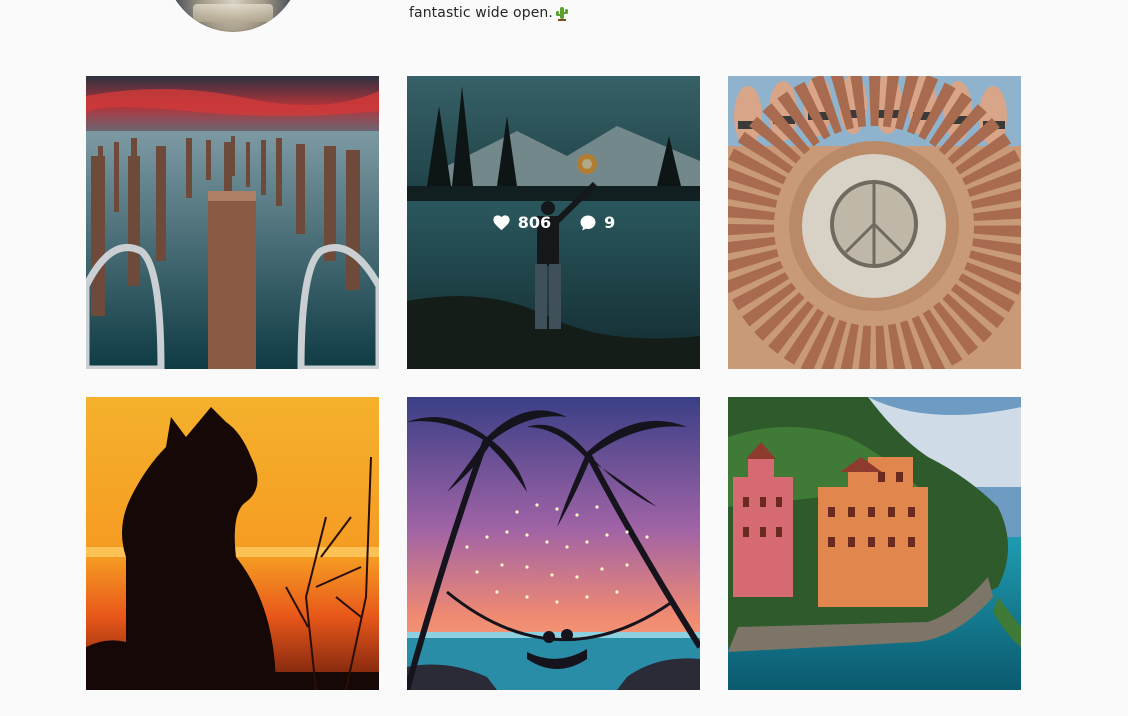  Describe the element at coordinates (501, 223) in the screenshot. I see `heart-icon` at that location.